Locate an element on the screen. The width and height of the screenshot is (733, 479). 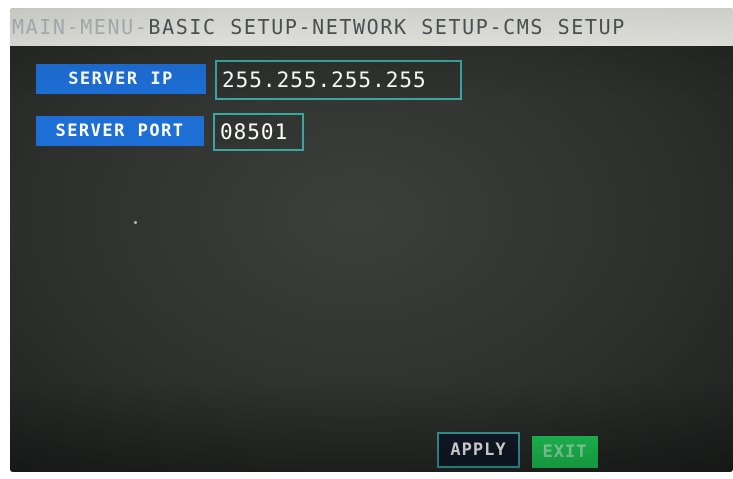
server-port-label: SERVER PORT is located at coordinates (120, 131).